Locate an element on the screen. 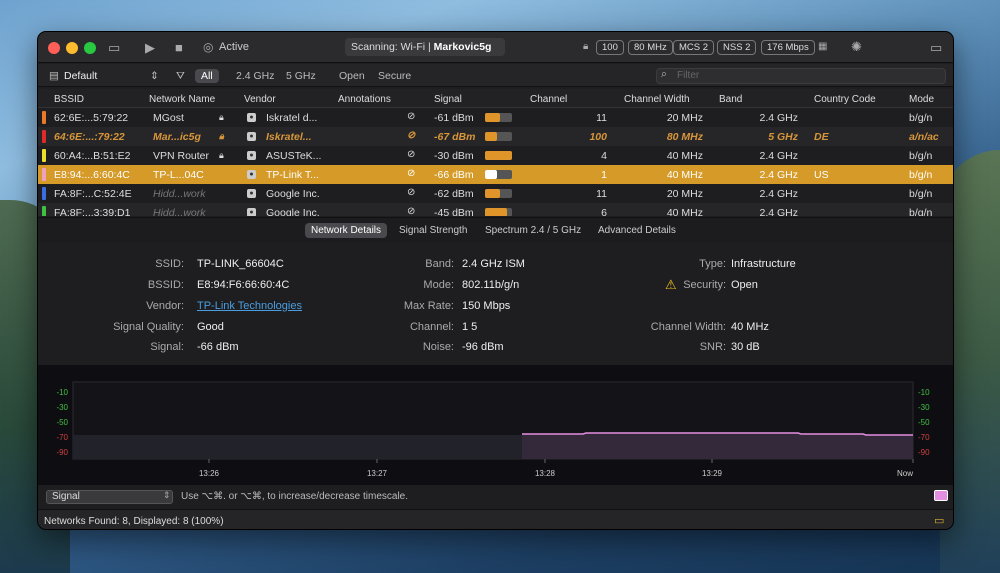  scan-status: Scanning: Wi-Fi | Markovic5g is located at coordinates (425, 47).